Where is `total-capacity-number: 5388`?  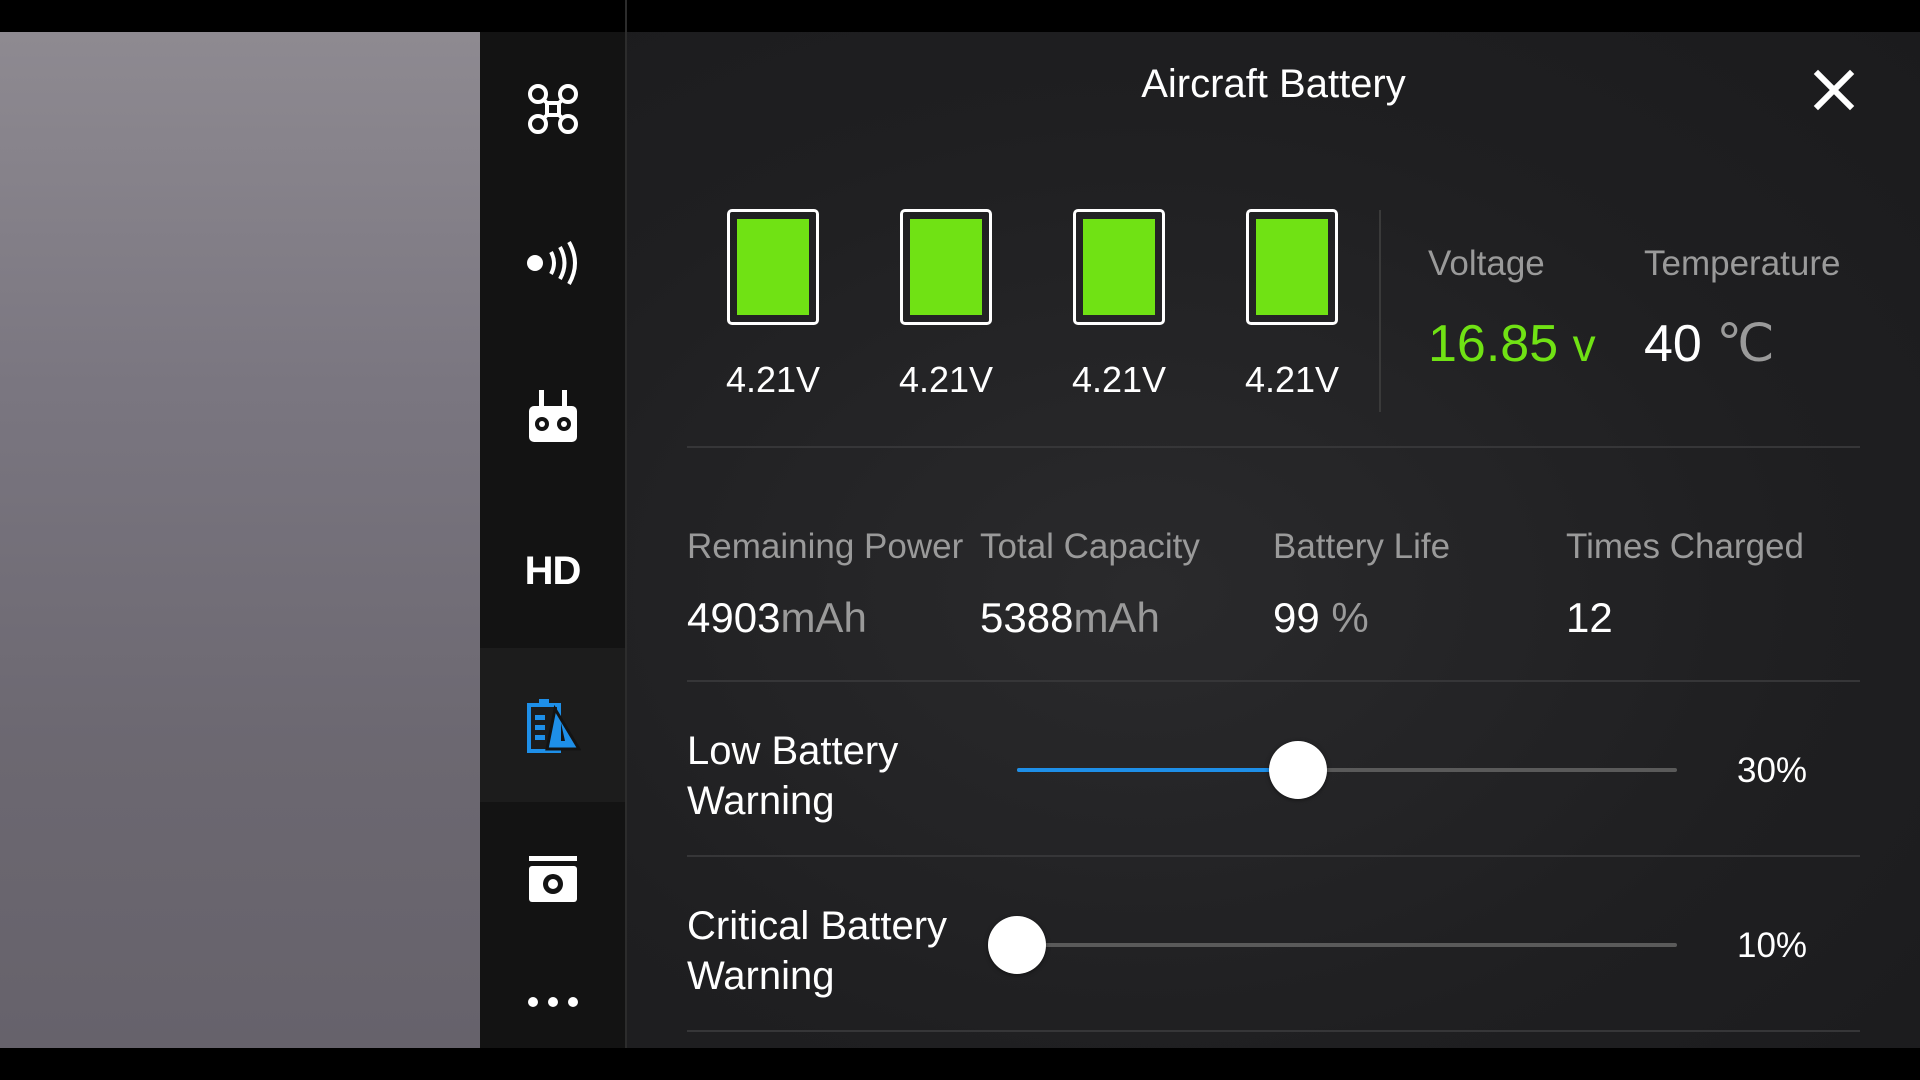 total-capacity-number: 5388 is located at coordinates (1027, 617).